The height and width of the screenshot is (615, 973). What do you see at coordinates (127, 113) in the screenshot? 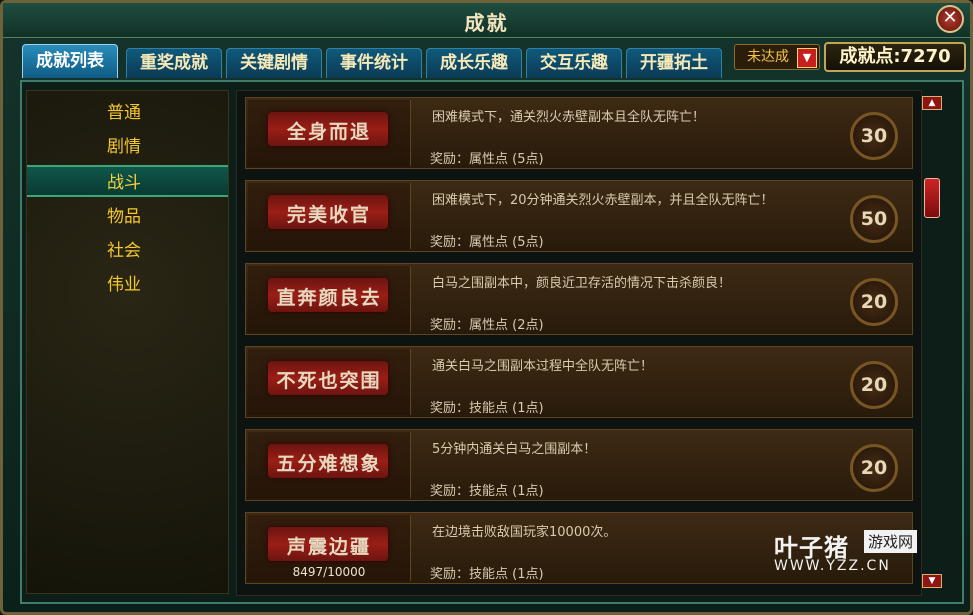
I see `category-normal: 普通` at bounding box center [127, 113].